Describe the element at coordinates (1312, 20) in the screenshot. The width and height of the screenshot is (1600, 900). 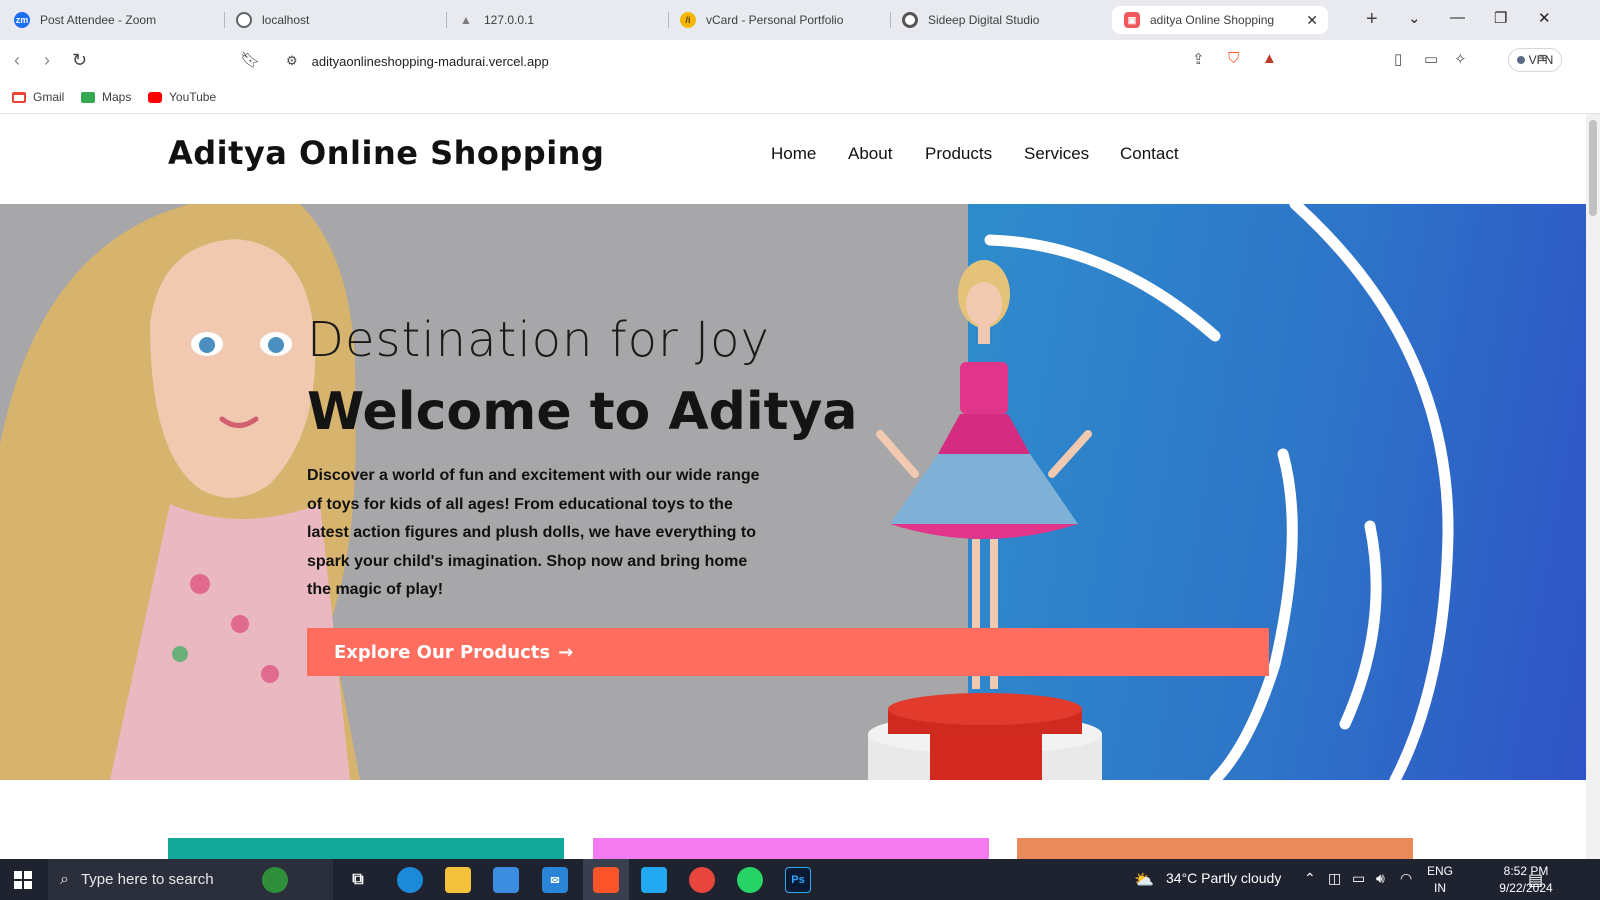
I see `close-icon: ✕` at that location.